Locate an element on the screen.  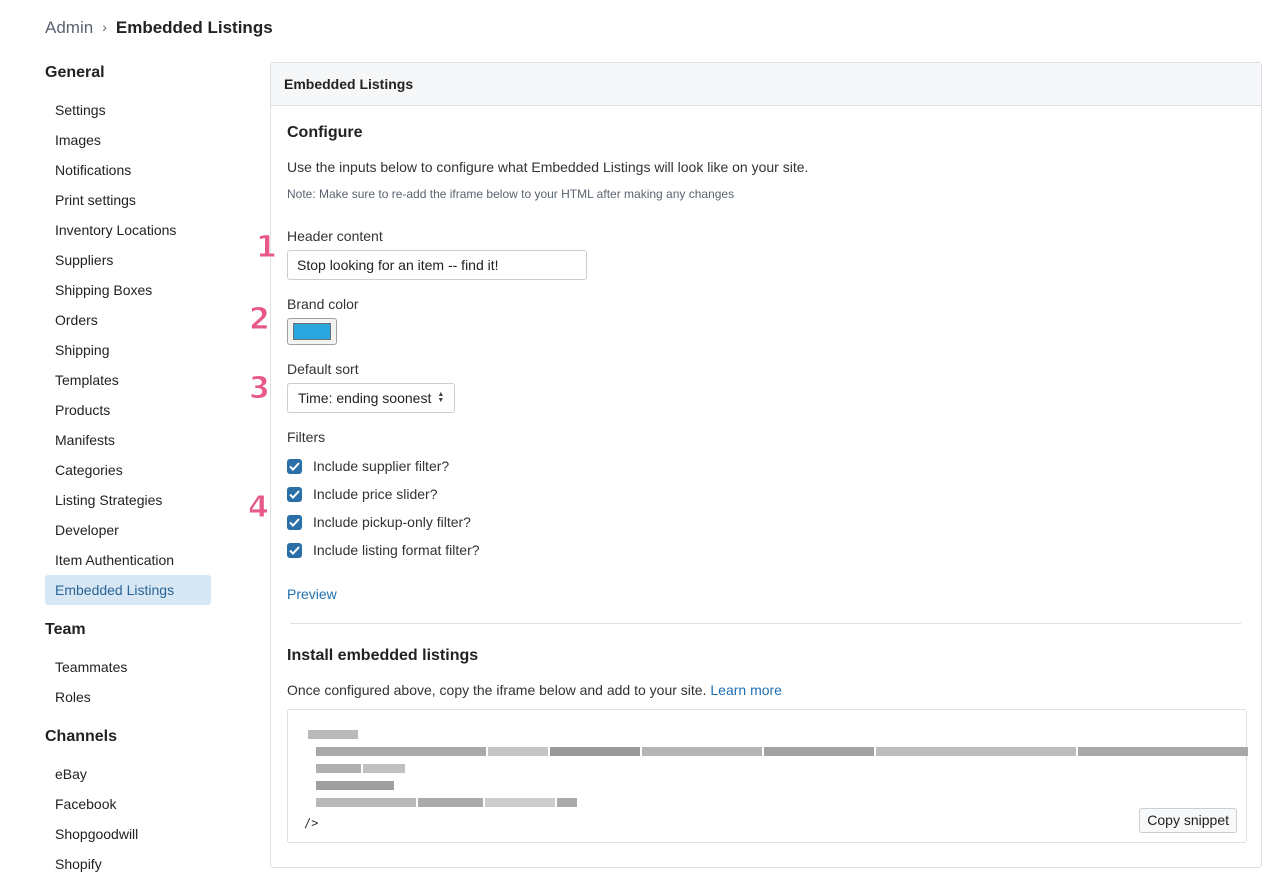
sidebar-item-orders: Orders is located at coordinates (128, 320).